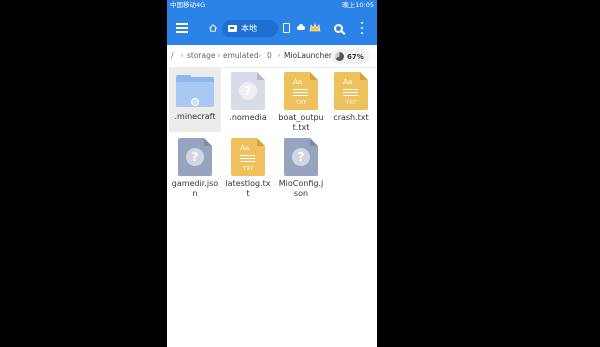 Image resolution: width=600 pixels, height=347 pixels. I want to click on tab-local-label: 本地, so click(249, 28).